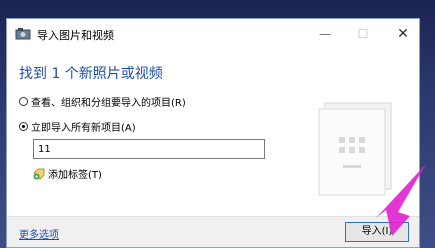 This screenshot has width=435, height=248. What do you see at coordinates (39, 174) in the screenshot?
I see `tag-icon` at bounding box center [39, 174].